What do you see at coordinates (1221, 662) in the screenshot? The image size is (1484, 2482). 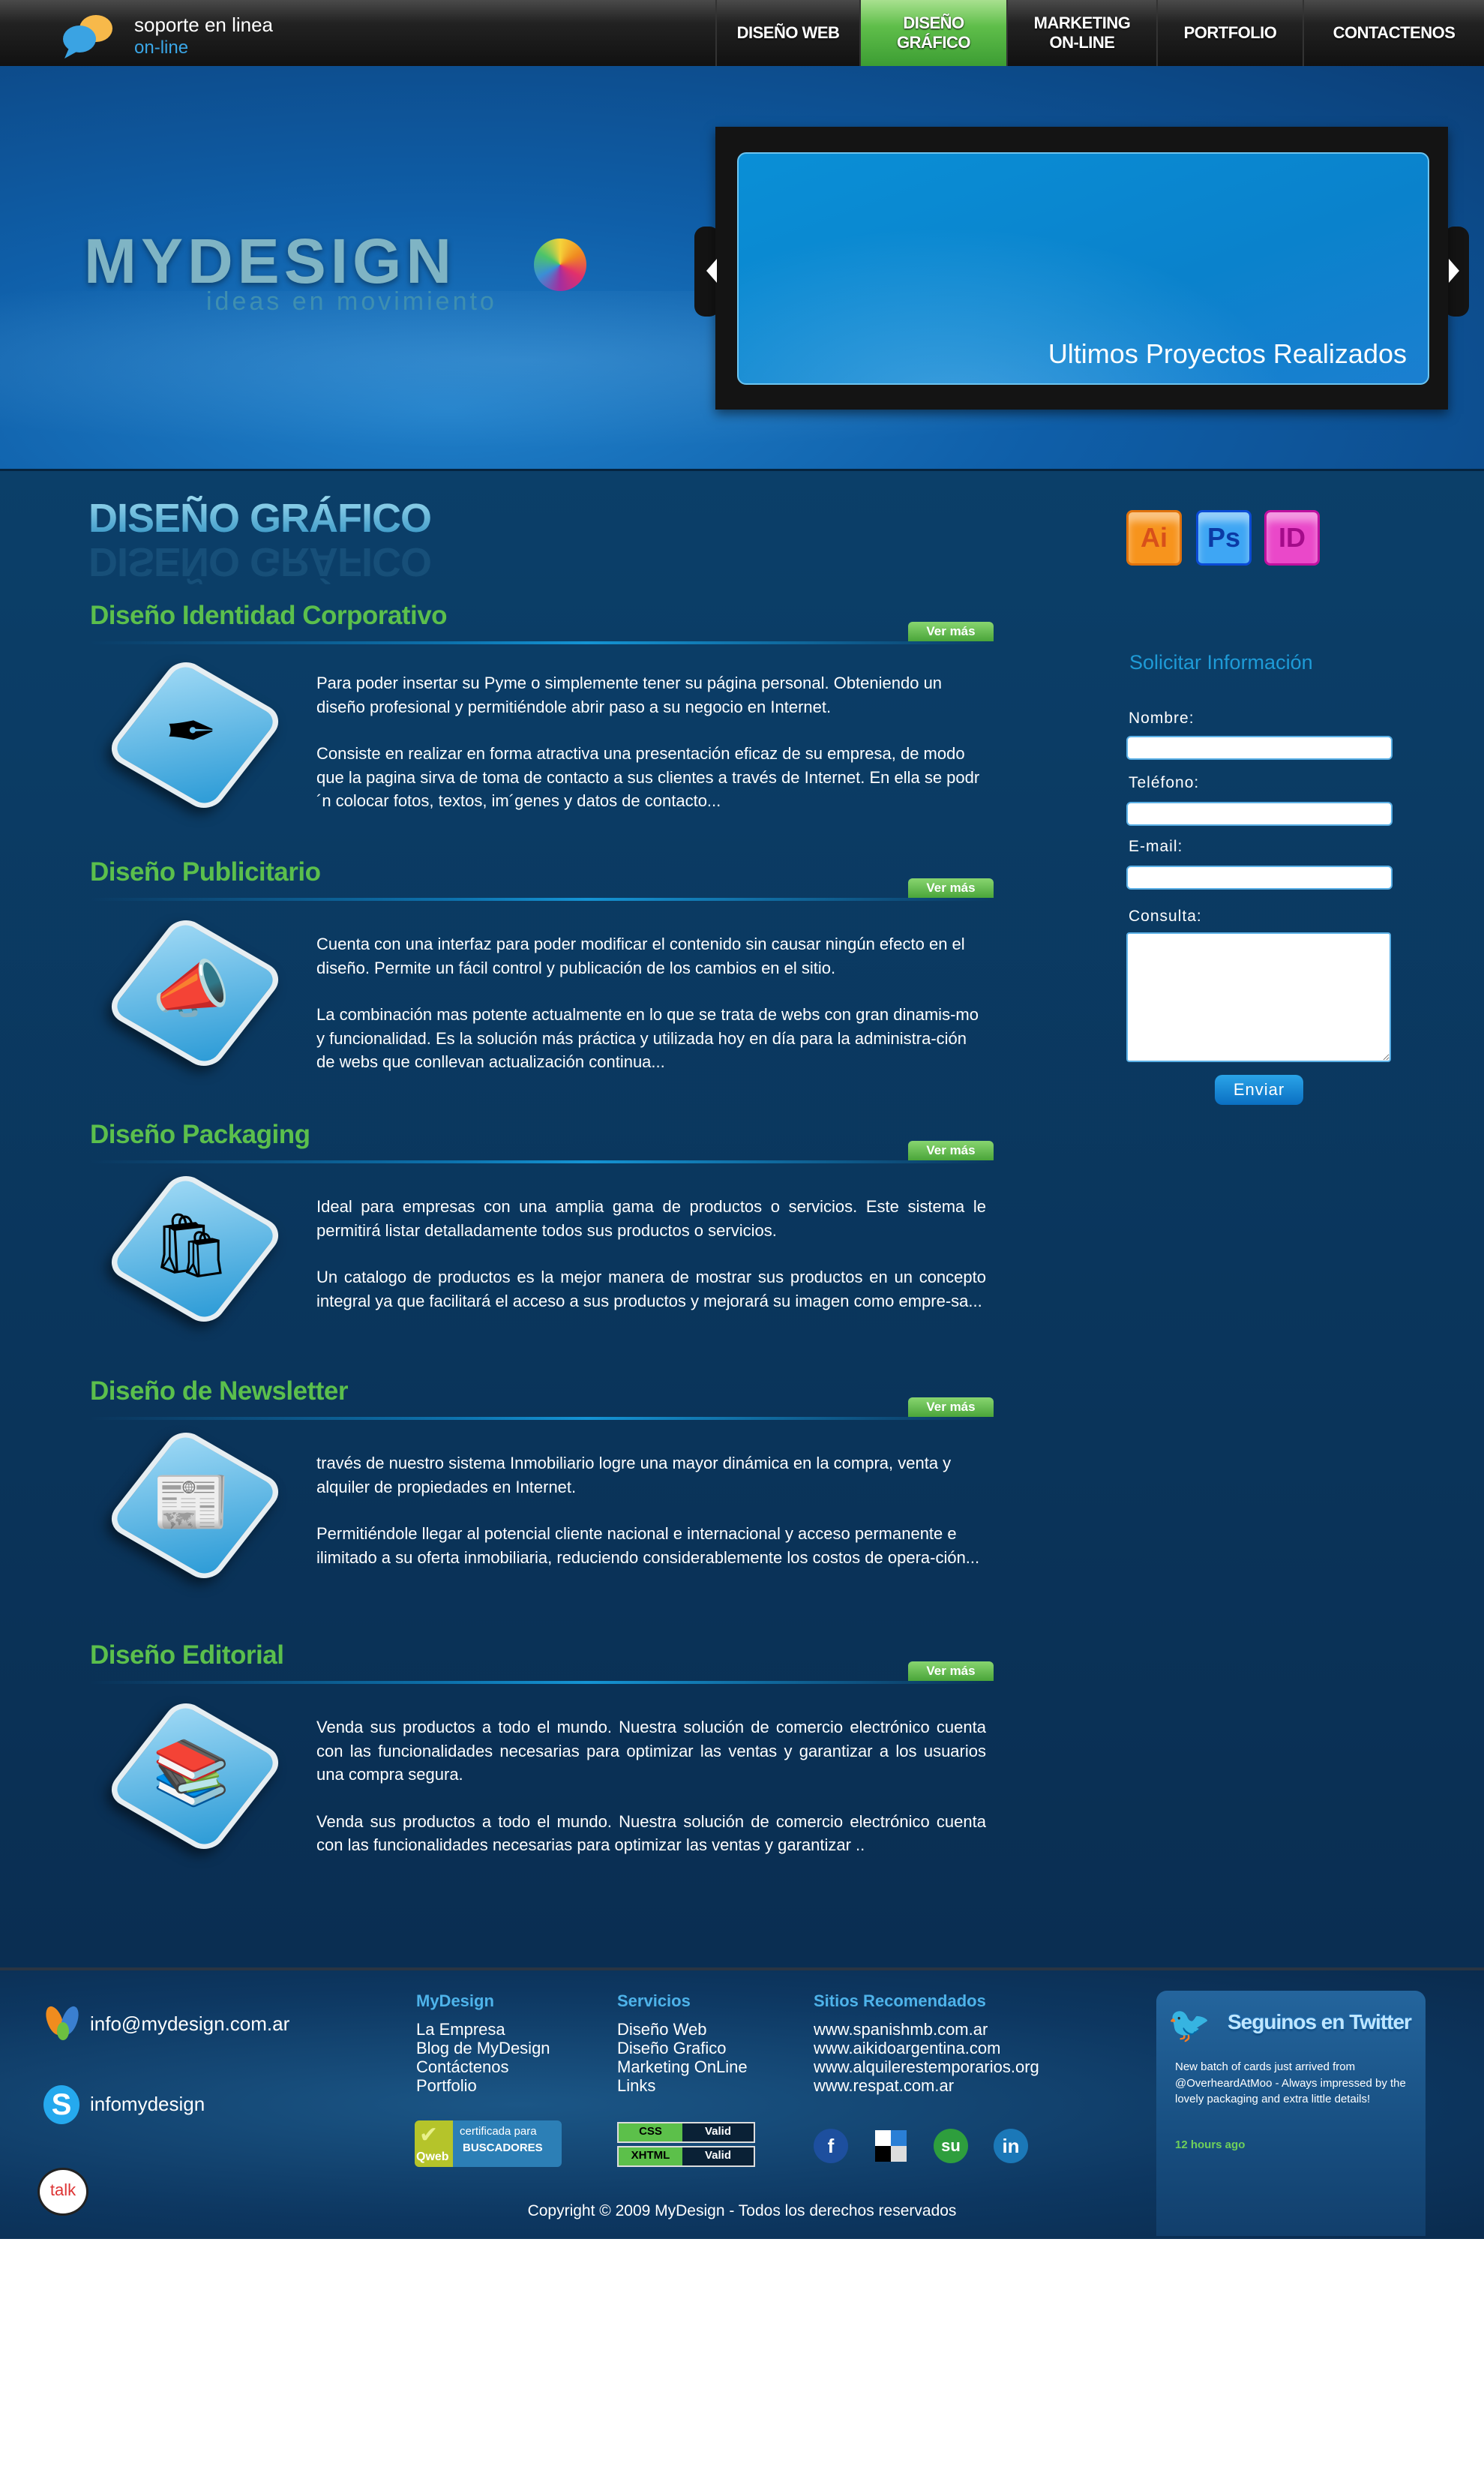 I see `form-title: Solicitar Información` at bounding box center [1221, 662].